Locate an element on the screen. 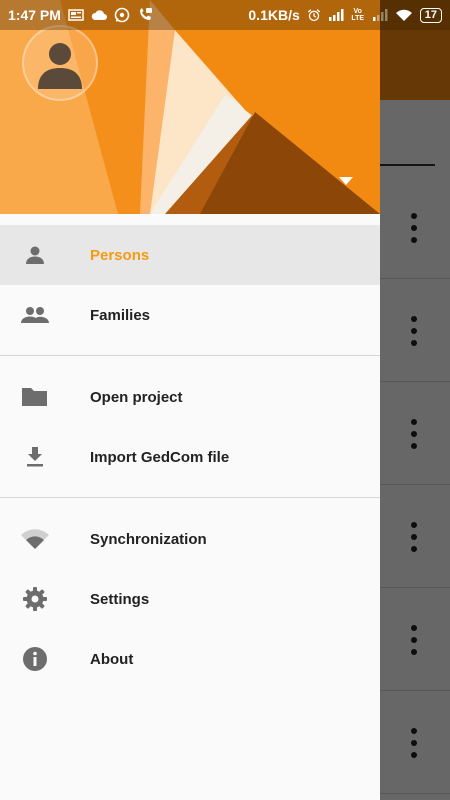 This screenshot has height=800, width=450. info-icon is located at coordinates (35, 659).